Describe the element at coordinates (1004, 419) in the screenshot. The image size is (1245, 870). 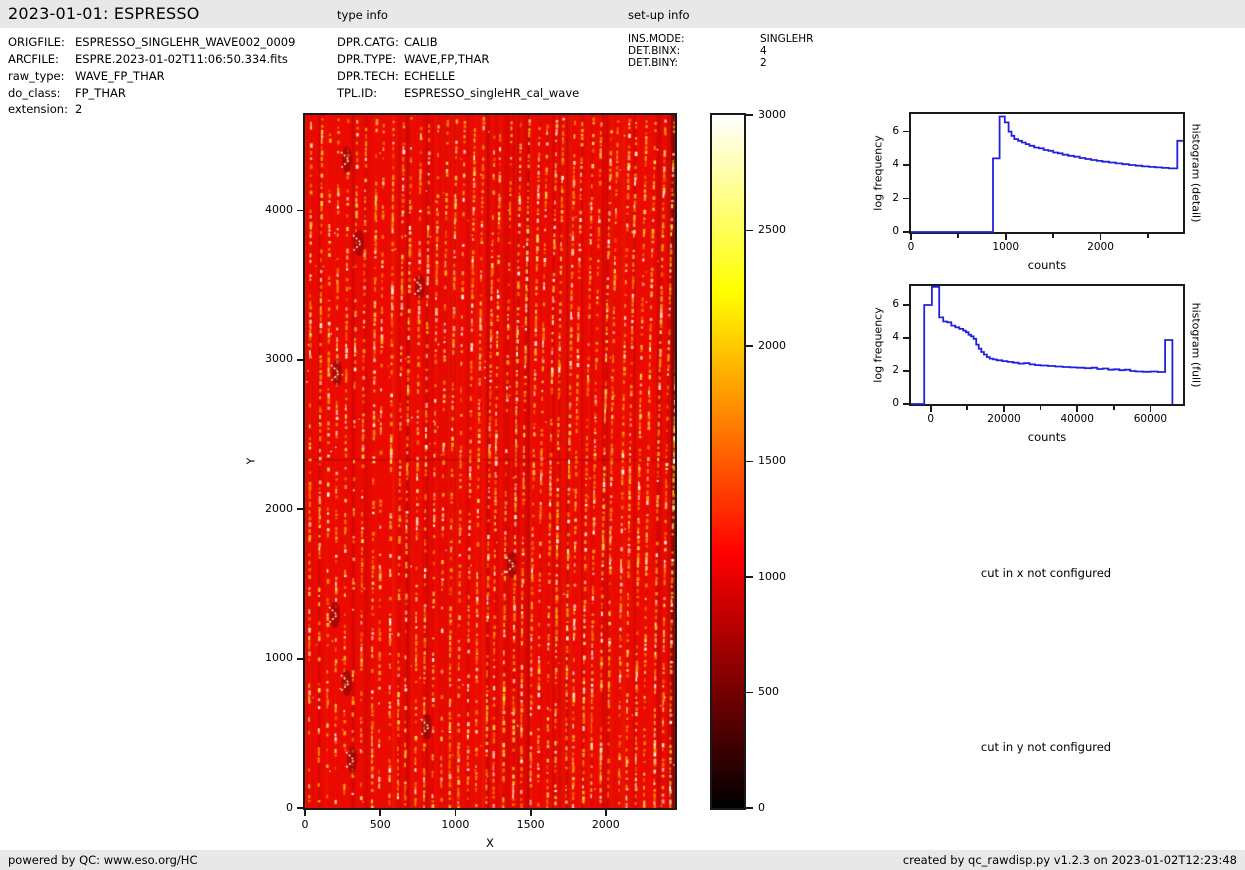
I see `x-tick-label: 20000` at that location.